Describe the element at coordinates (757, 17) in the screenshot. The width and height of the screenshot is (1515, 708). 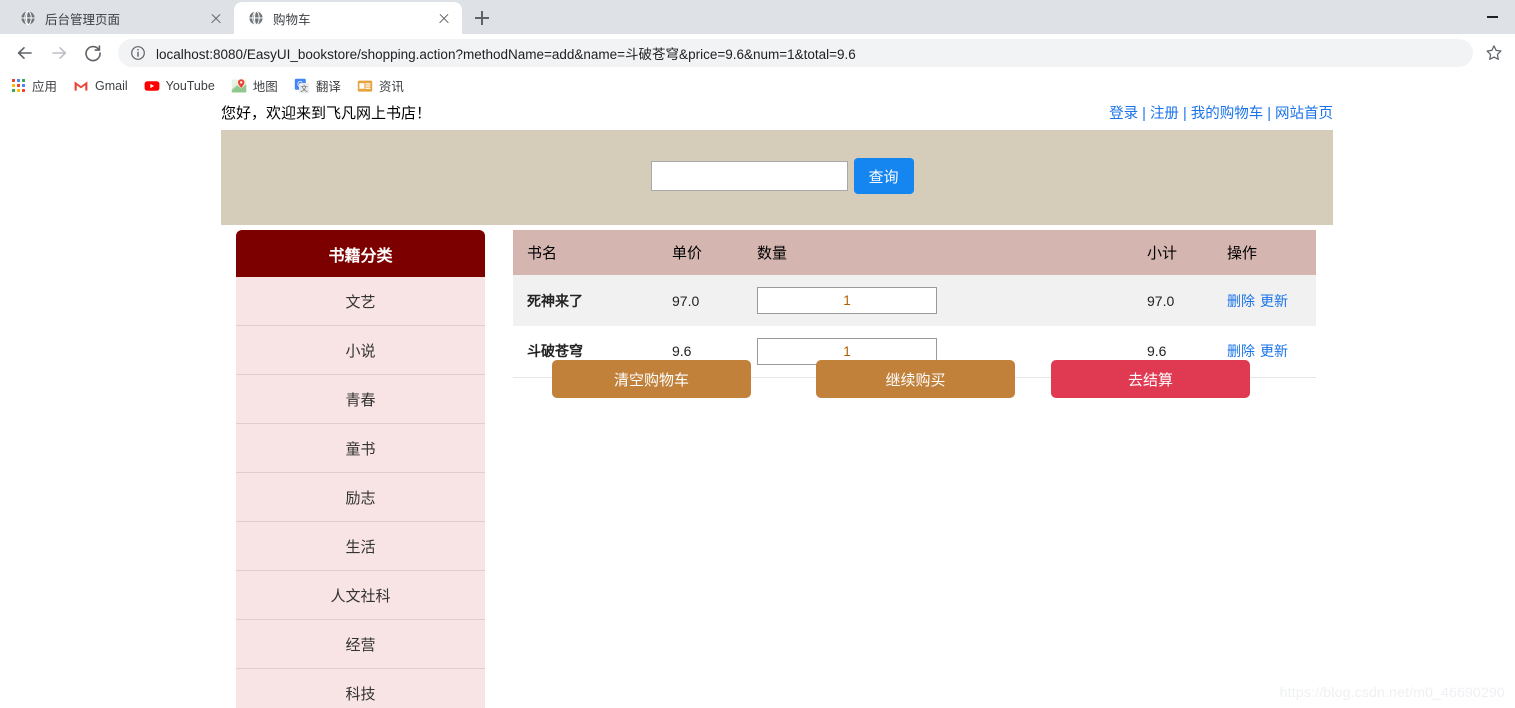
I see `tab-strip: 后台管理页面 购物车` at that location.